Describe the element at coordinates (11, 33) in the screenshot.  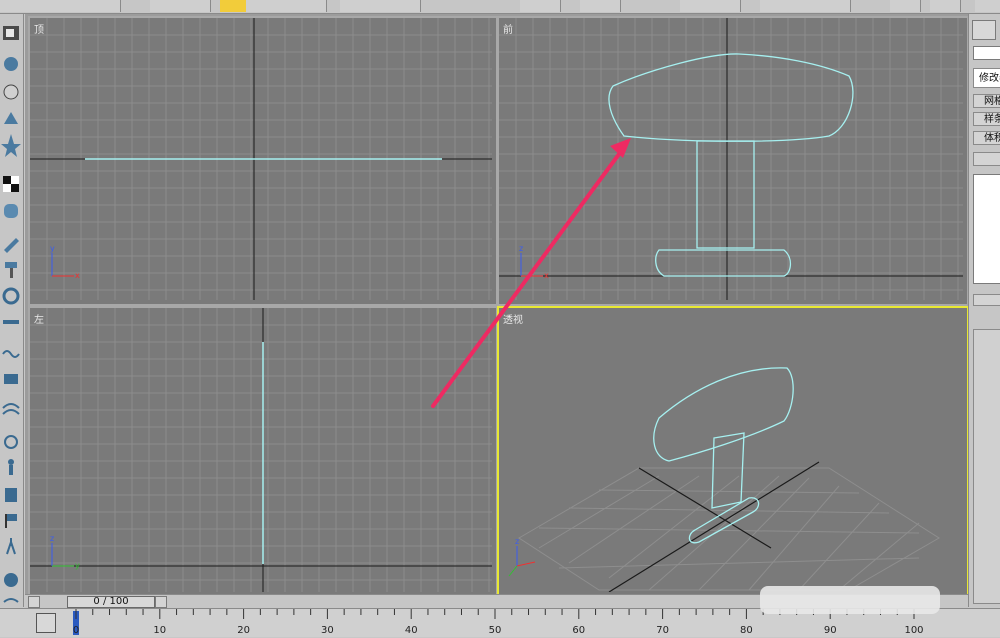
I see `create-box-icon` at that location.